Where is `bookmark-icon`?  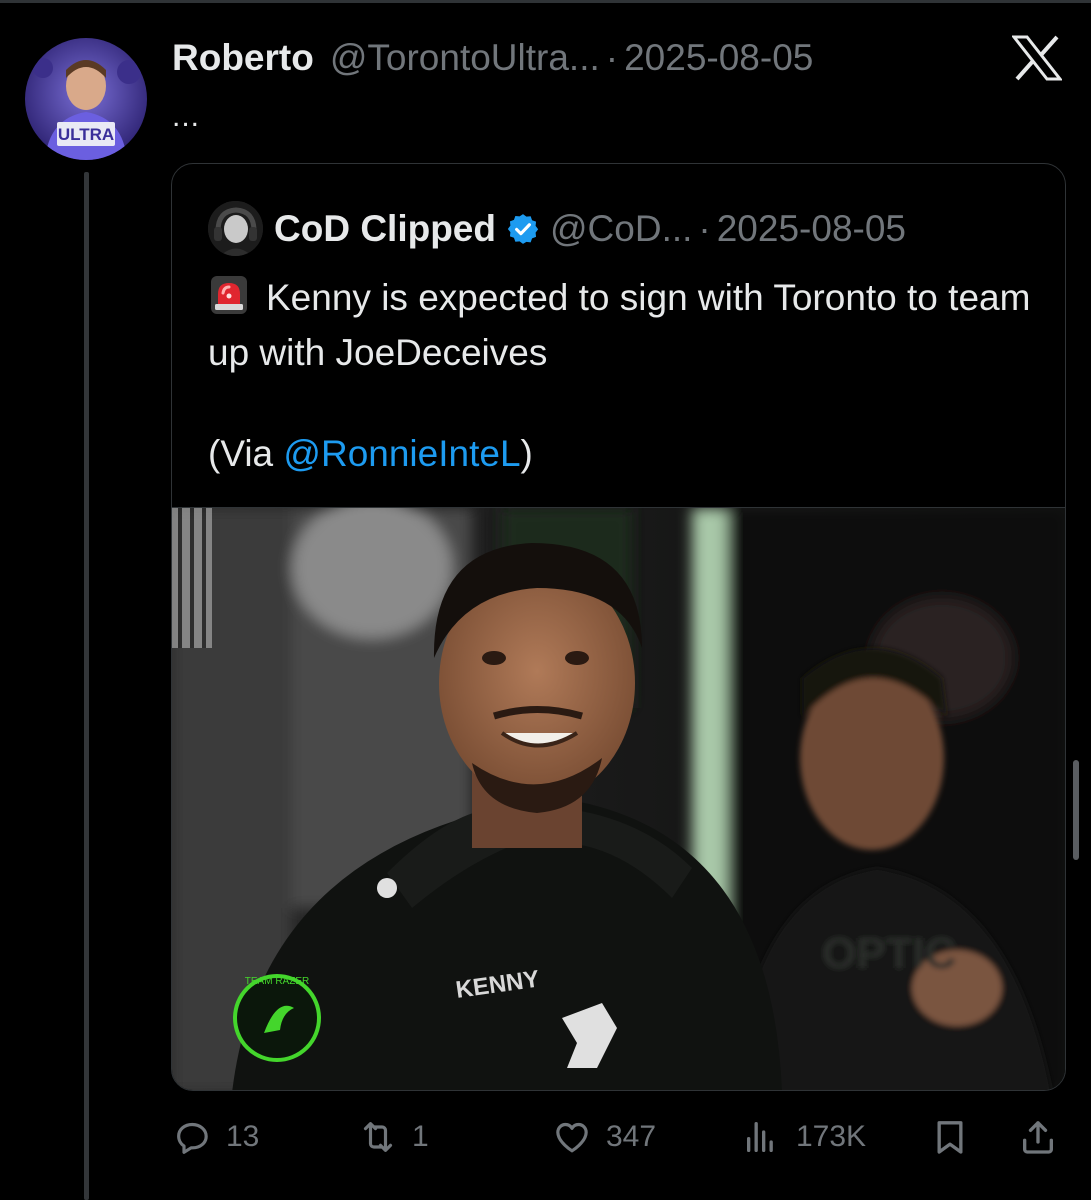
bookmark-icon is located at coordinates (950, 1137).